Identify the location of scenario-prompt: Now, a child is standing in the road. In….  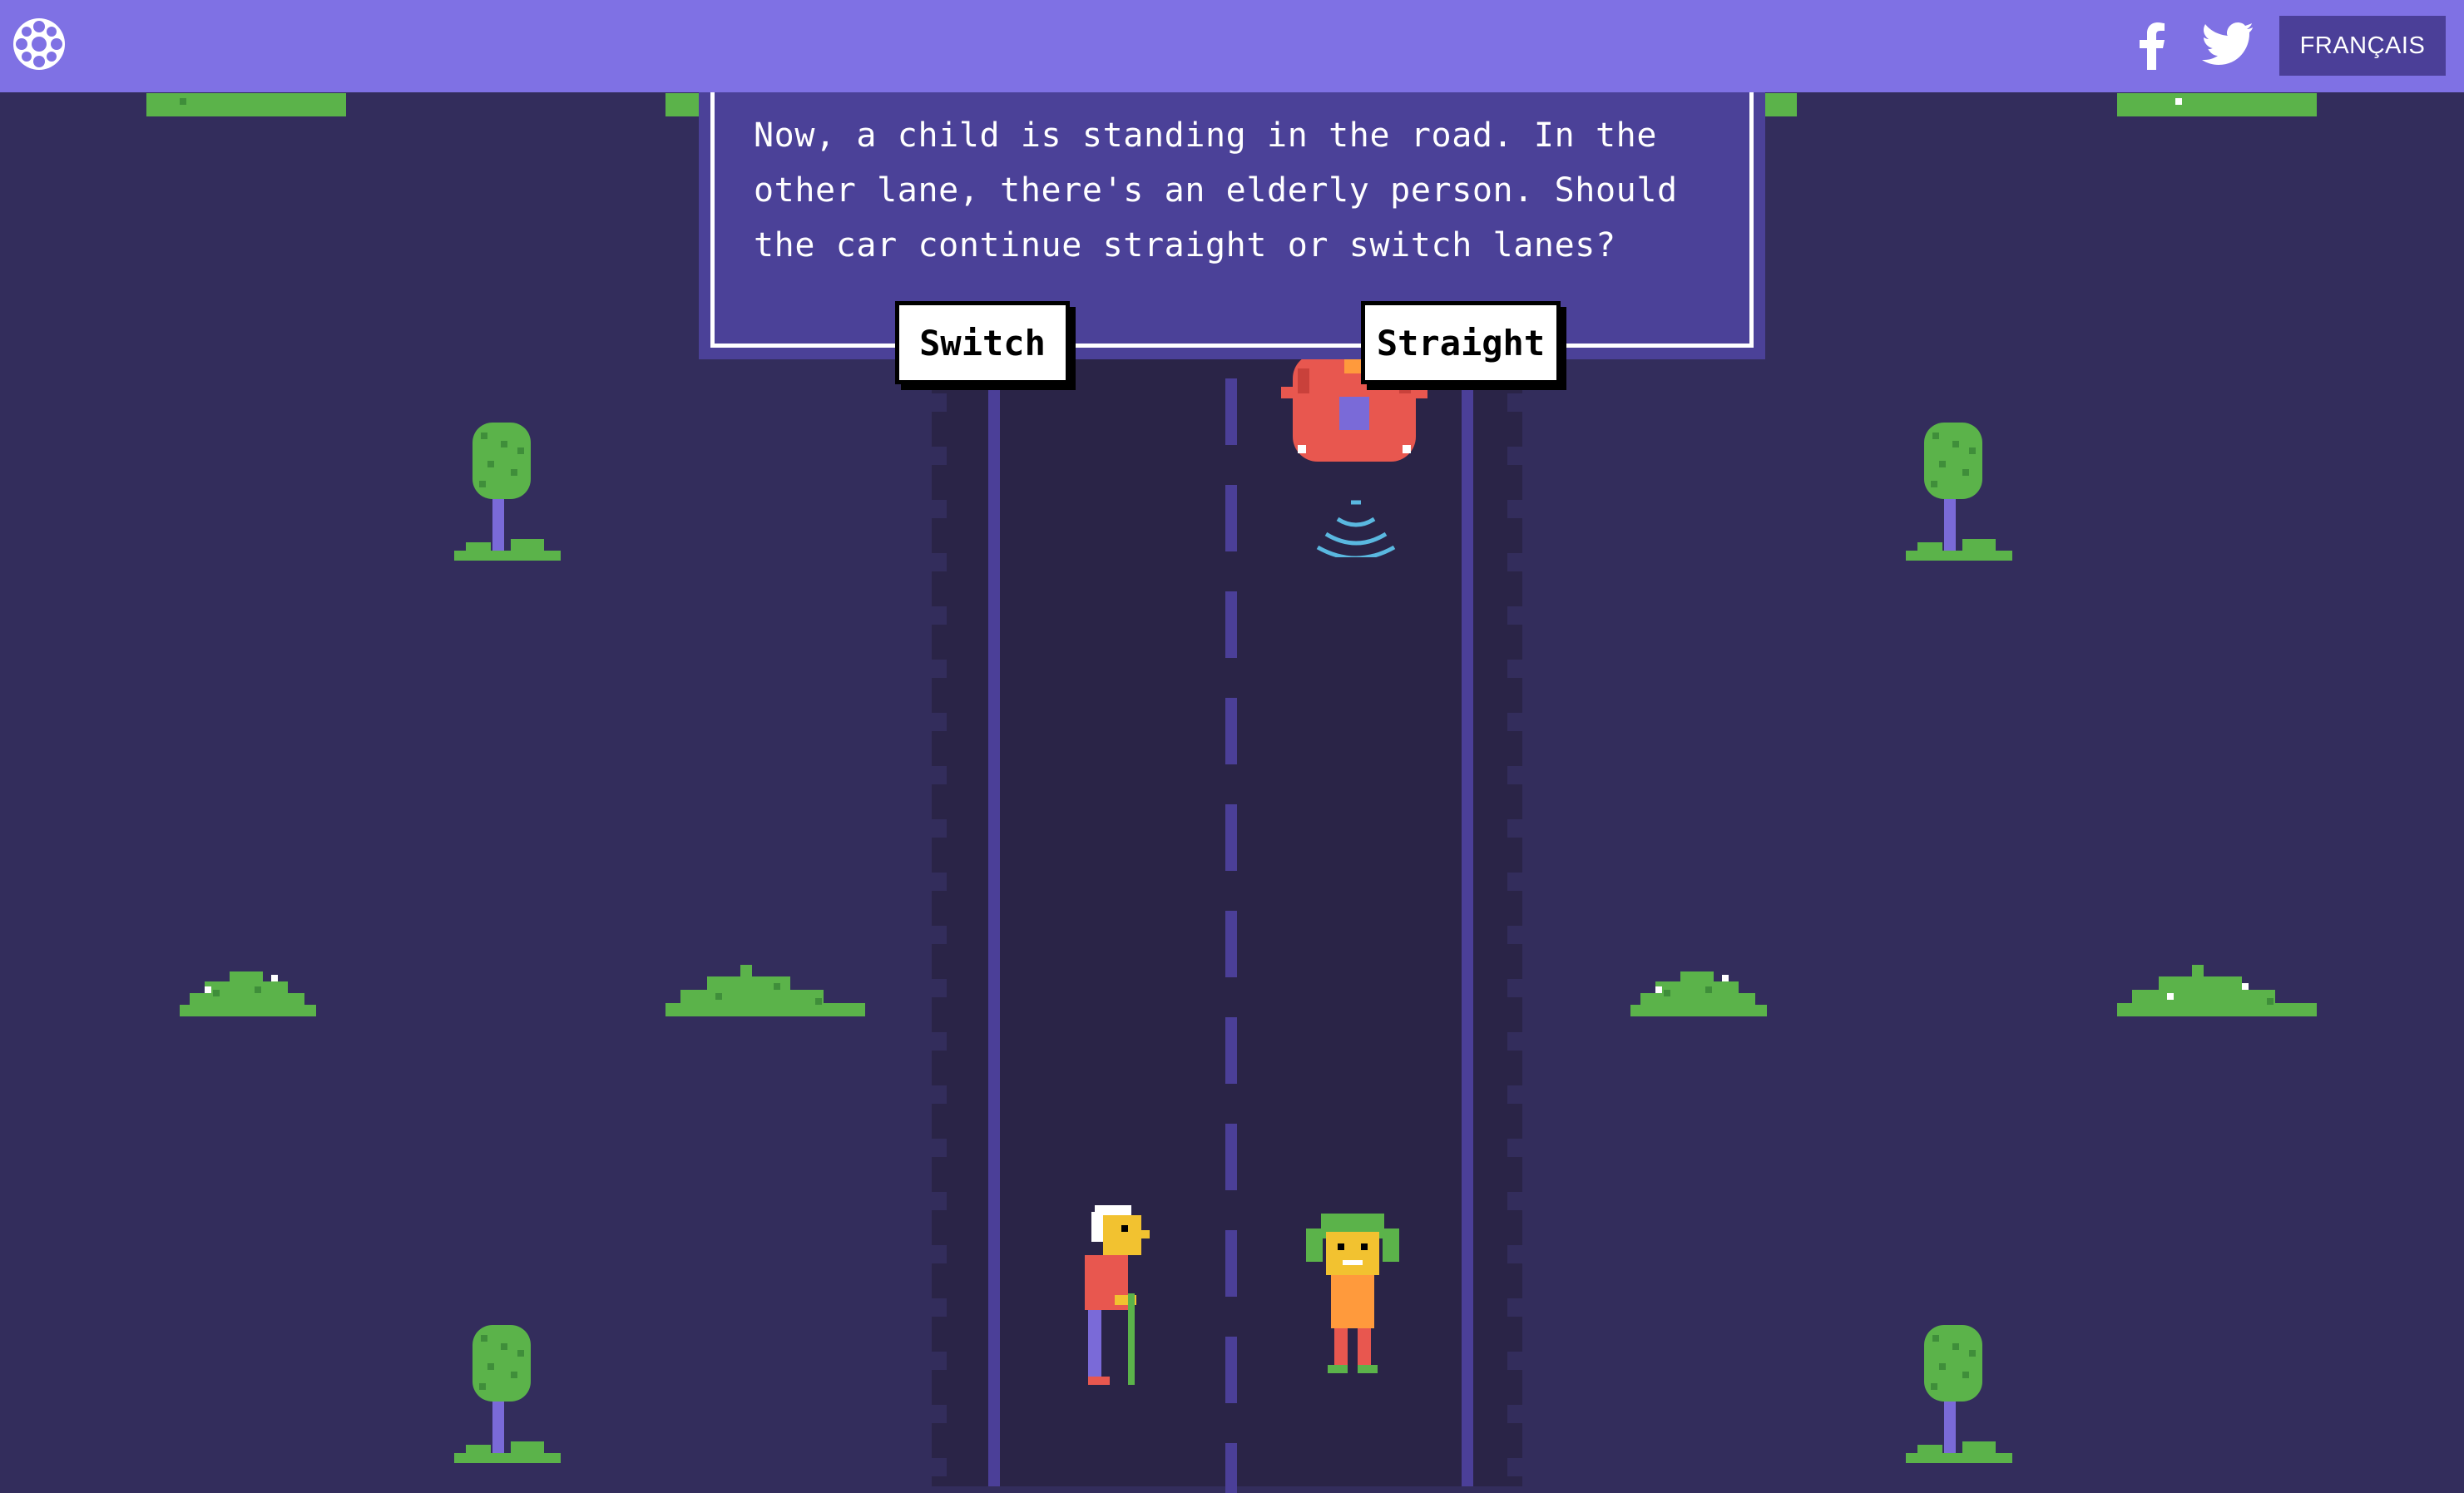
(1216, 190).